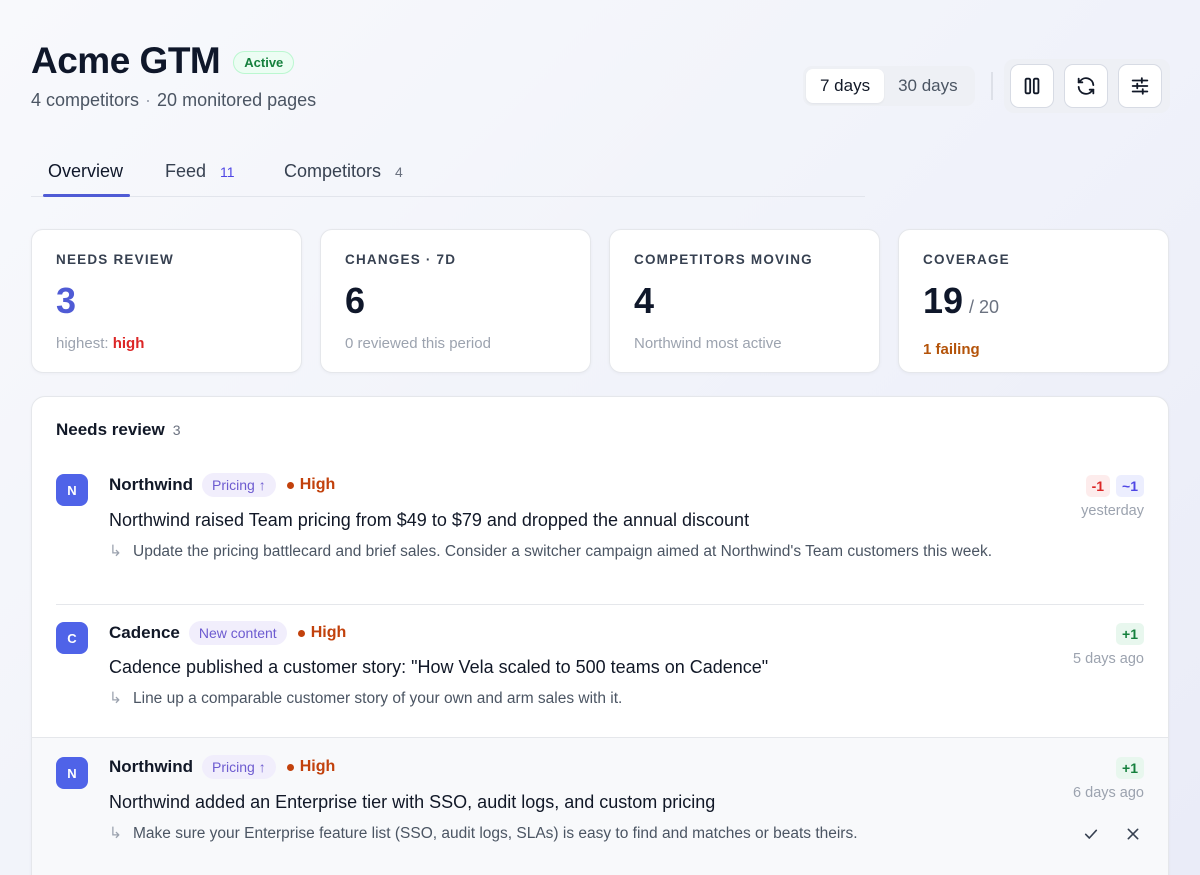  What do you see at coordinates (126, 60) in the screenshot?
I see `page-title: Acme GTM` at bounding box center [126, 60].